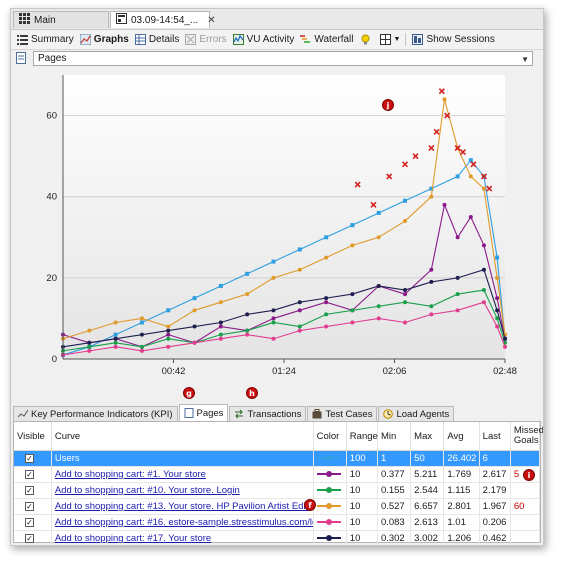 The width and height of the screenshot is (564, 578). Describe the element at coordinates (163, 19) in the screenshot. I see `tab-test-result: 03.09-14:54_... ✕` at that location.